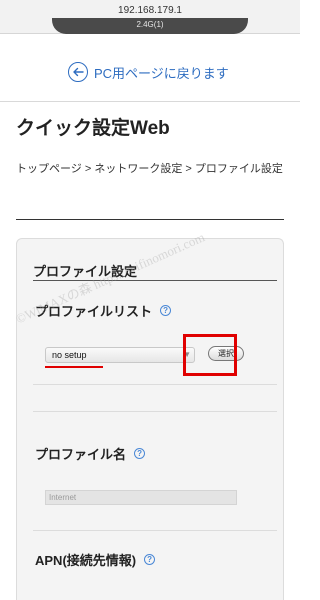  What do you see at coordinates (120, 355) in the screenshot?
I see `profile-list-select: no setup ▼` at bounding box center [120, 355].